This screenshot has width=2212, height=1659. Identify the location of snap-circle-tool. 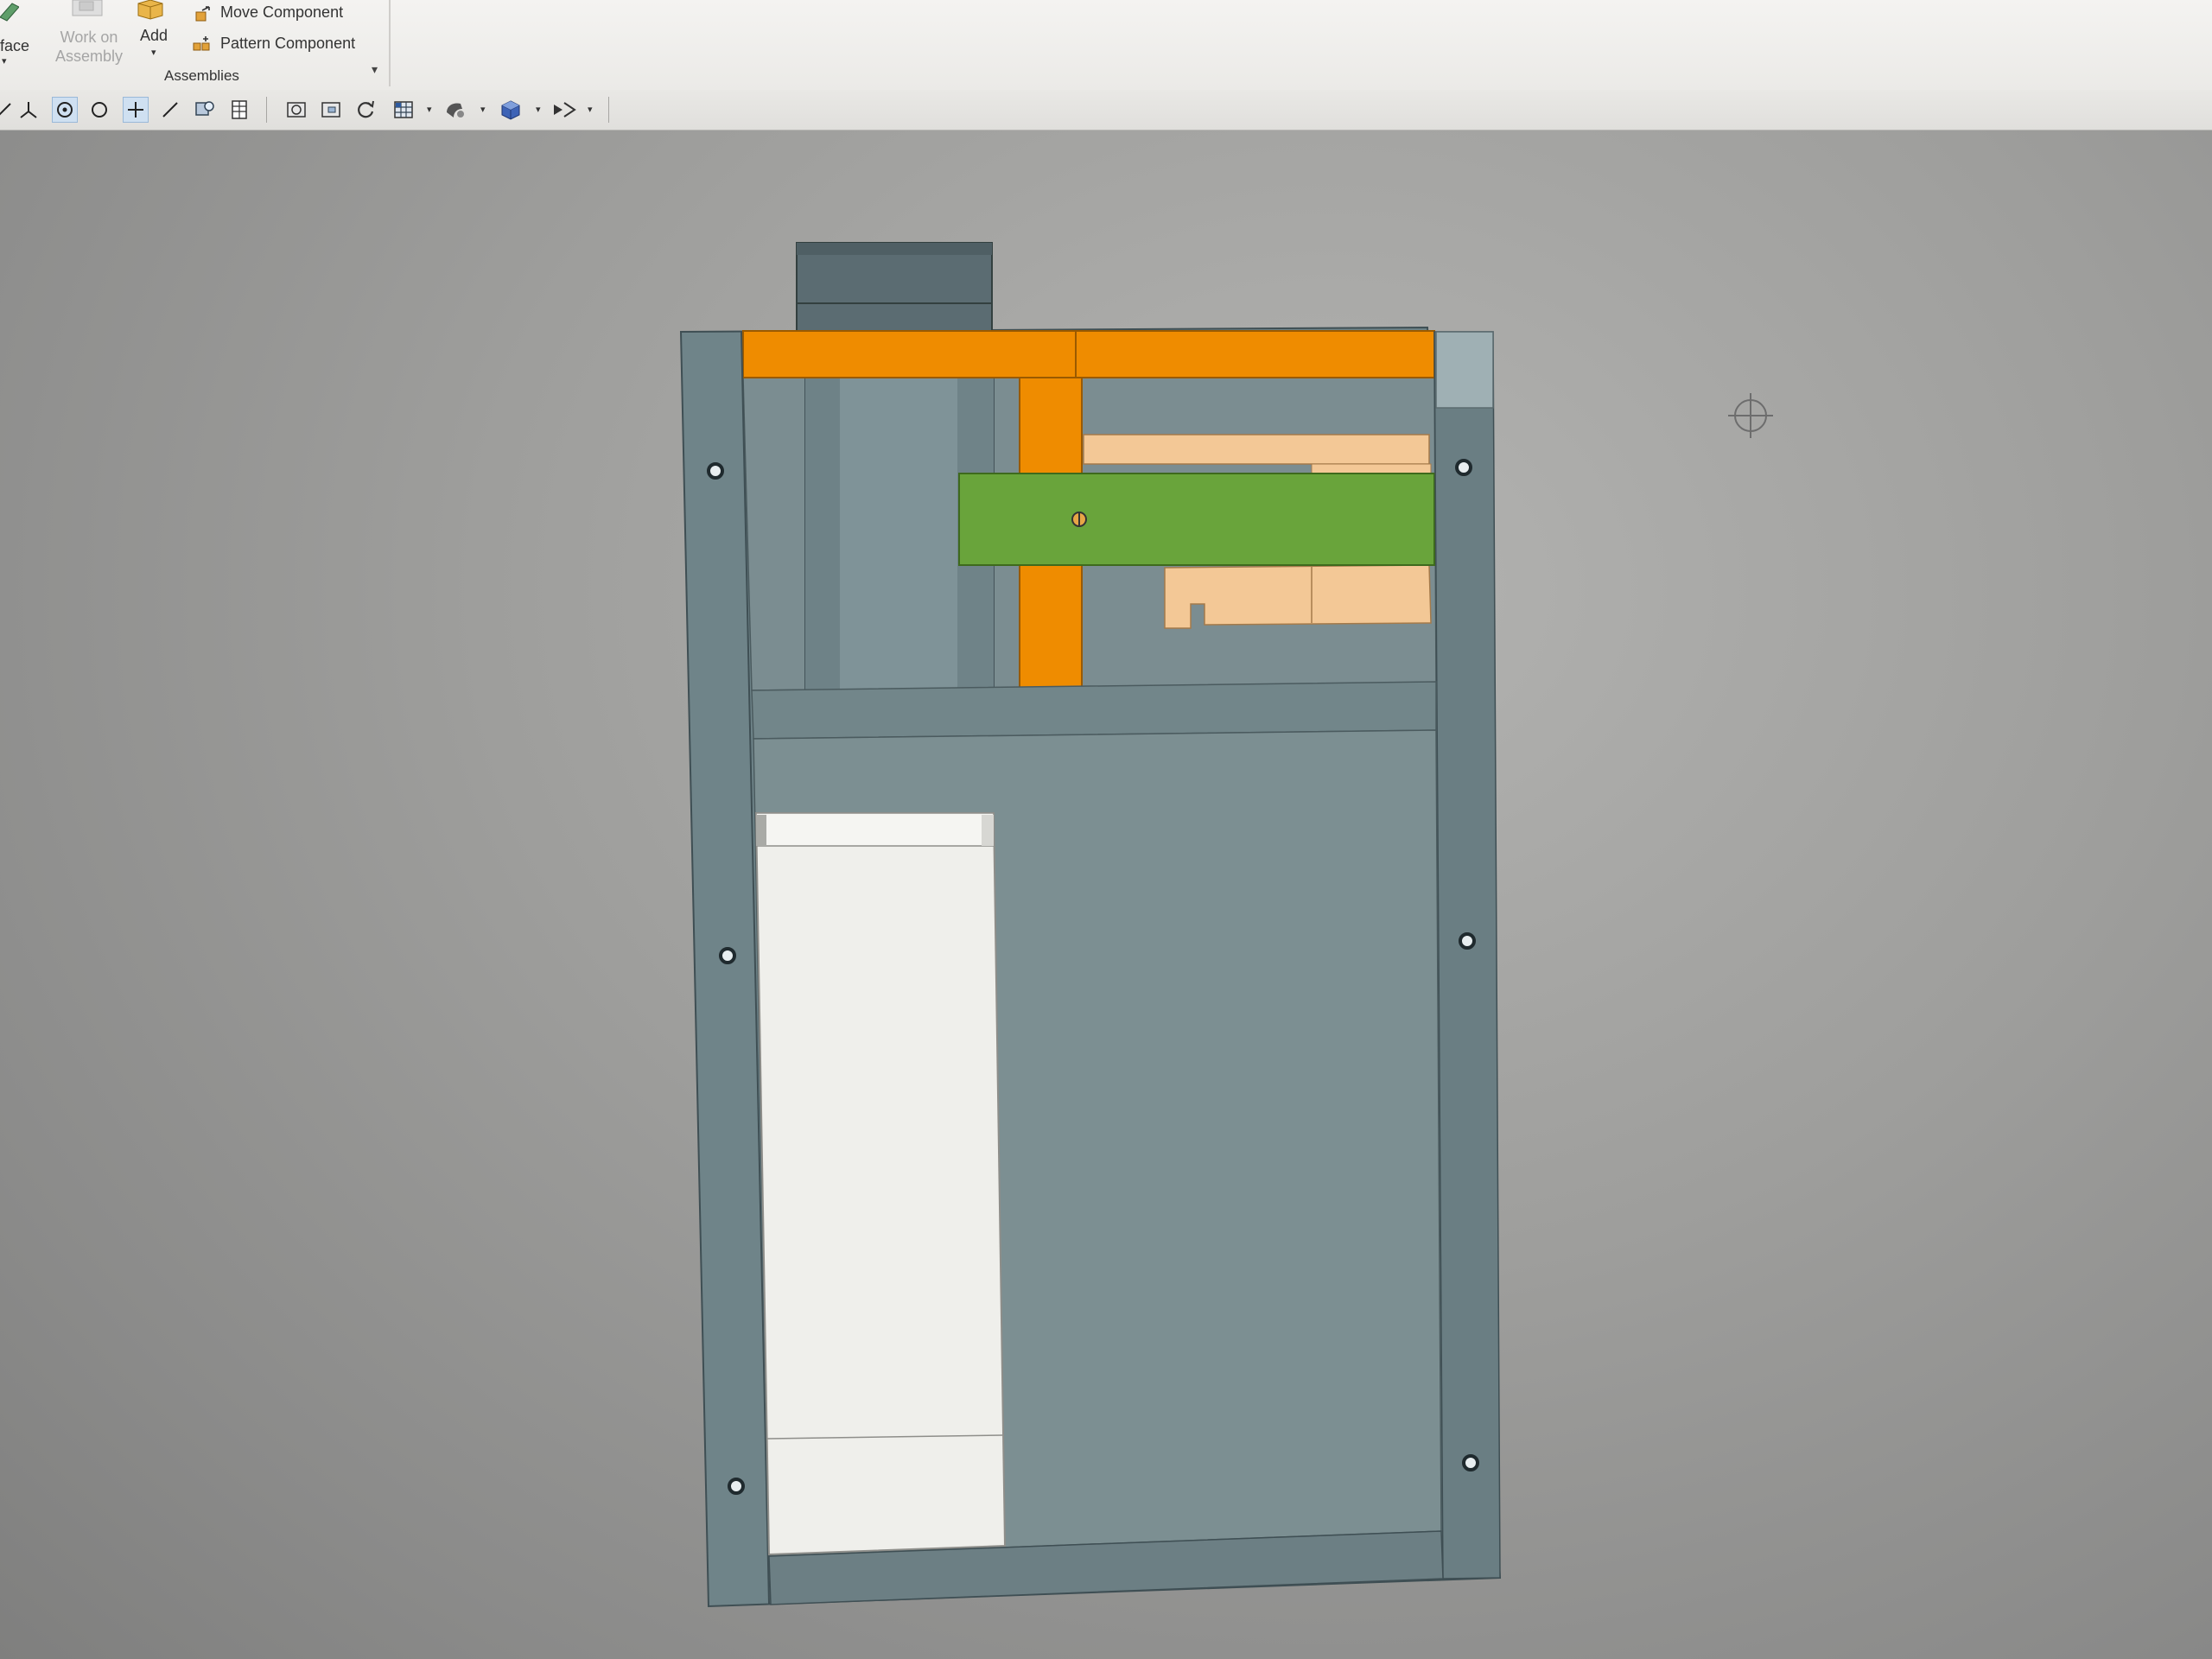
(65, 110).